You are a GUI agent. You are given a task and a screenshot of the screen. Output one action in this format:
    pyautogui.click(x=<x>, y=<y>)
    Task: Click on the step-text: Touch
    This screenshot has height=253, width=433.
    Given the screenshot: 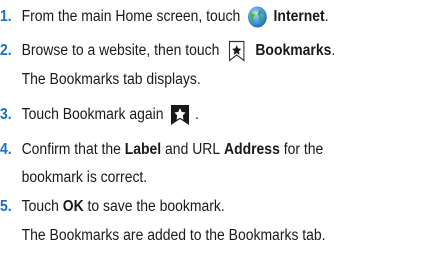 What is the action you would take?
    pyautogui.click(x=40, y=206)
    